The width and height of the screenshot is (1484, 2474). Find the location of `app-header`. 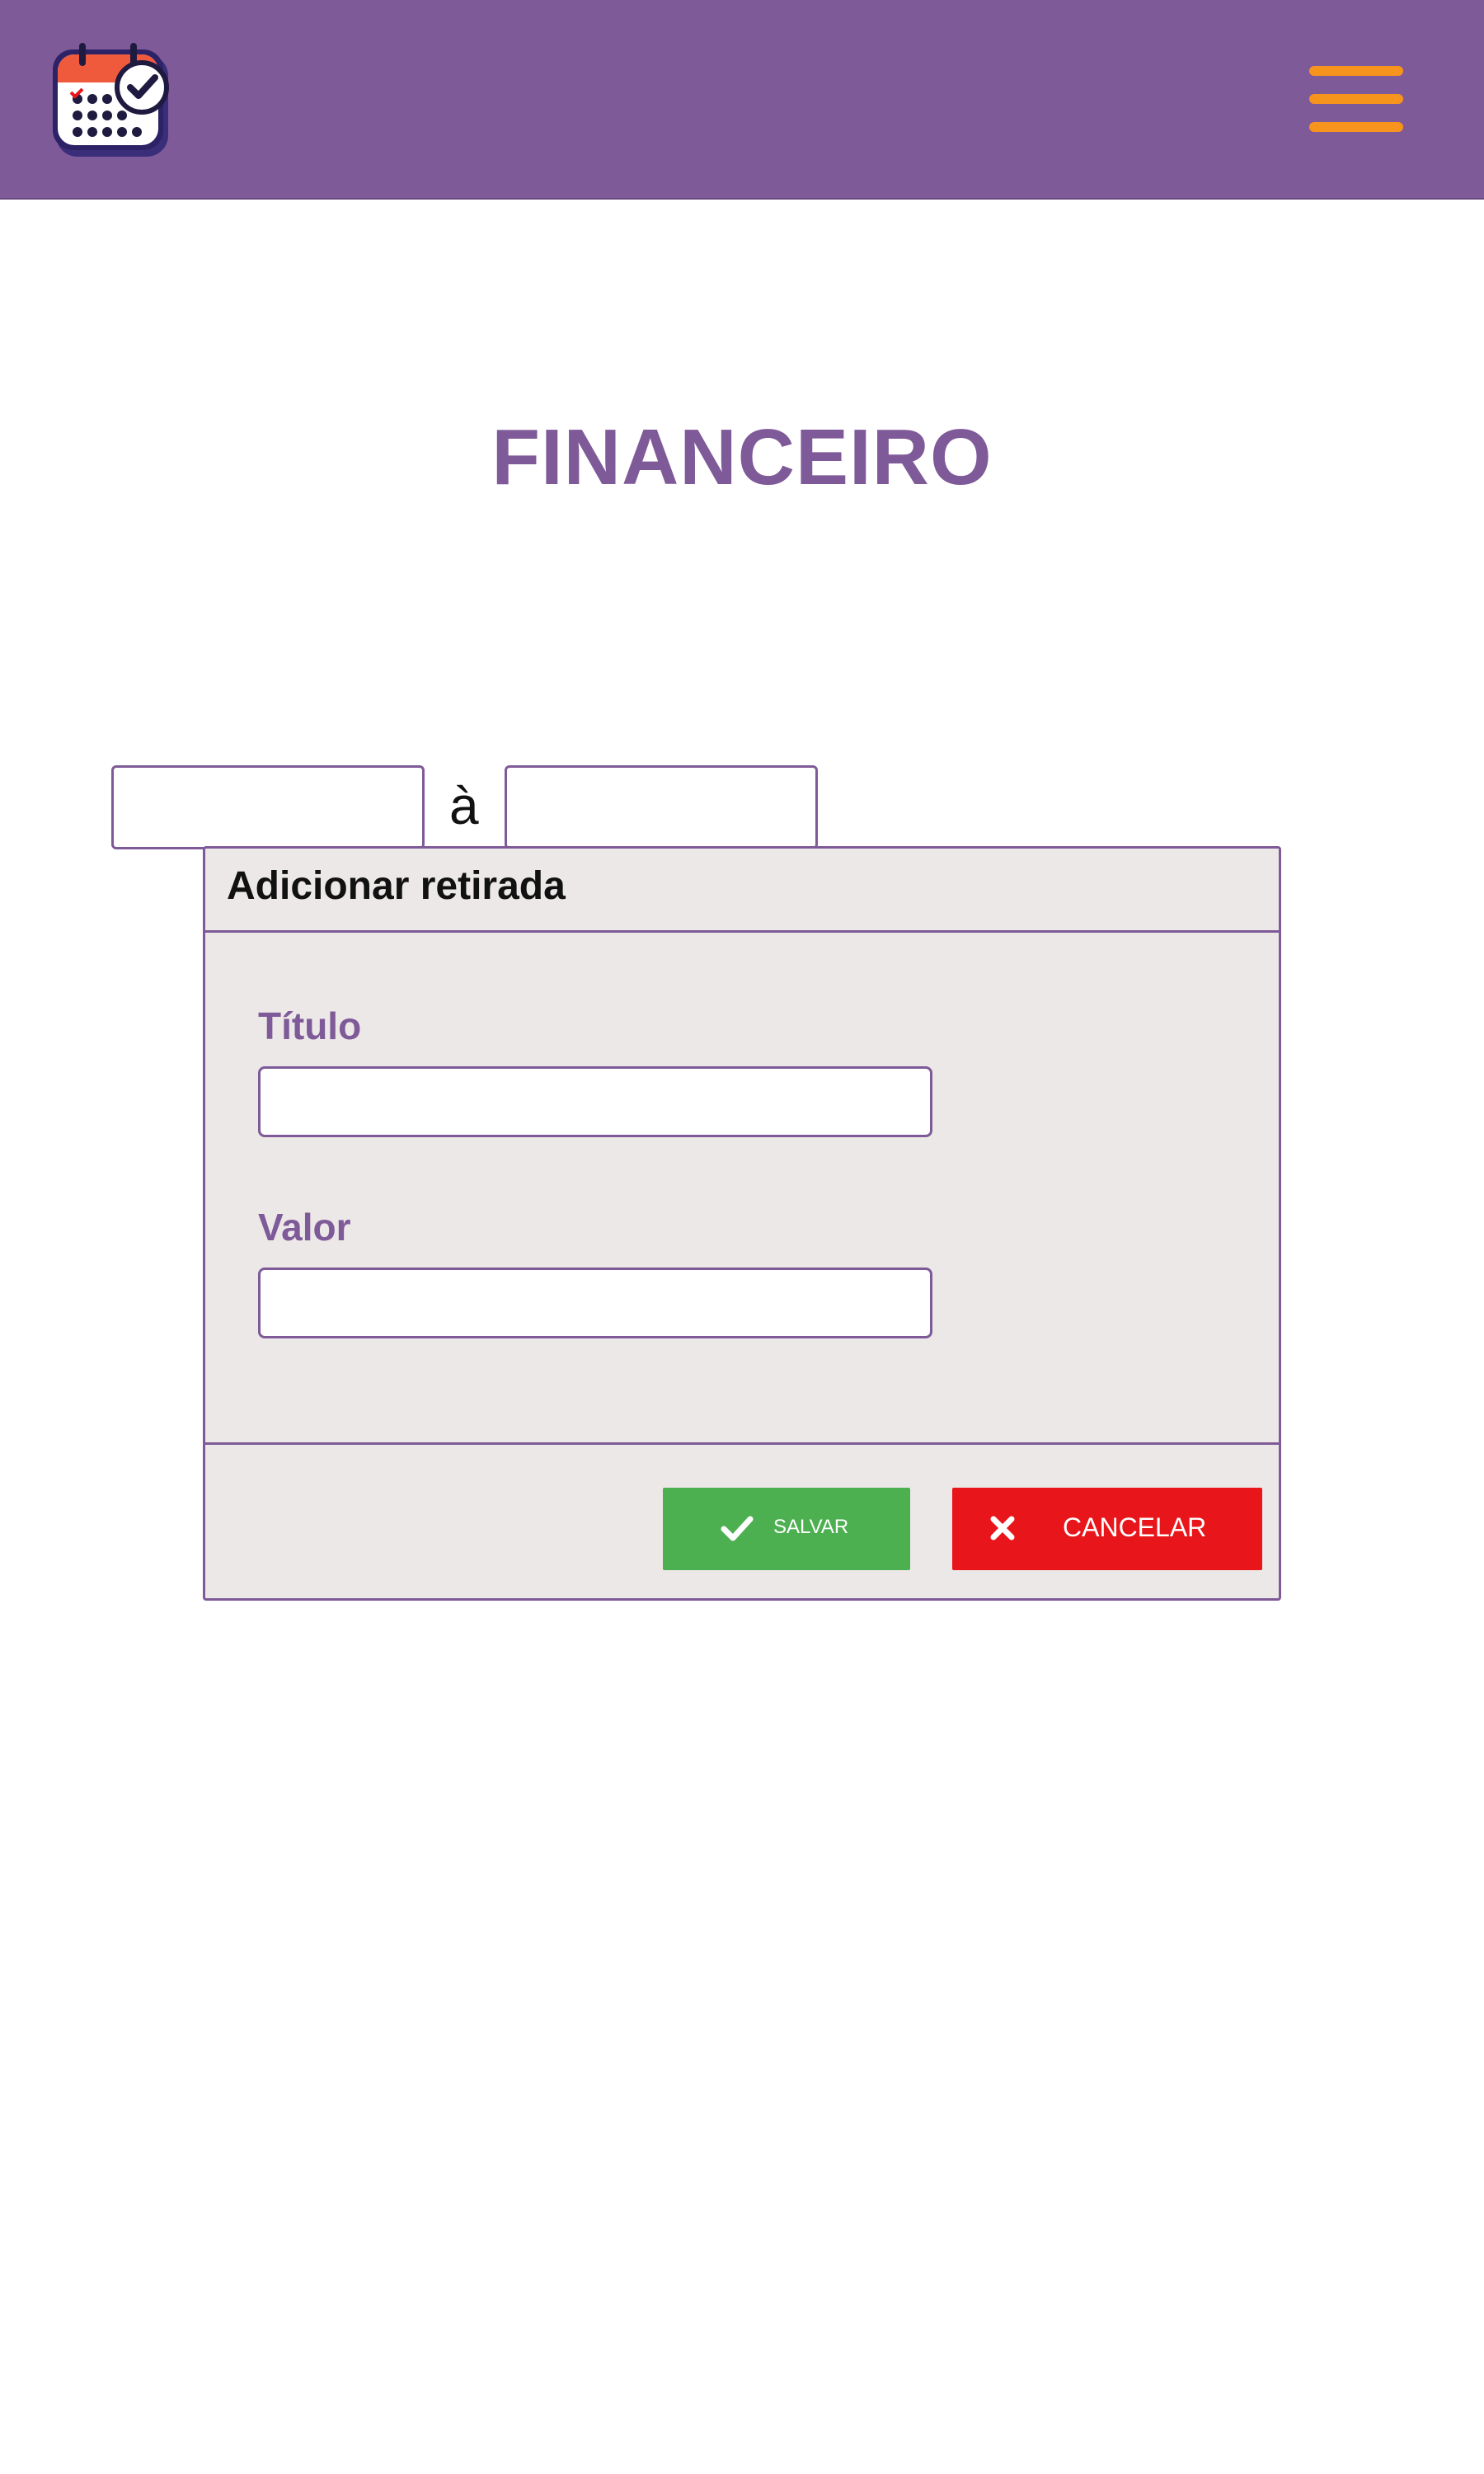

app-header is located at coordinates (742, 100).